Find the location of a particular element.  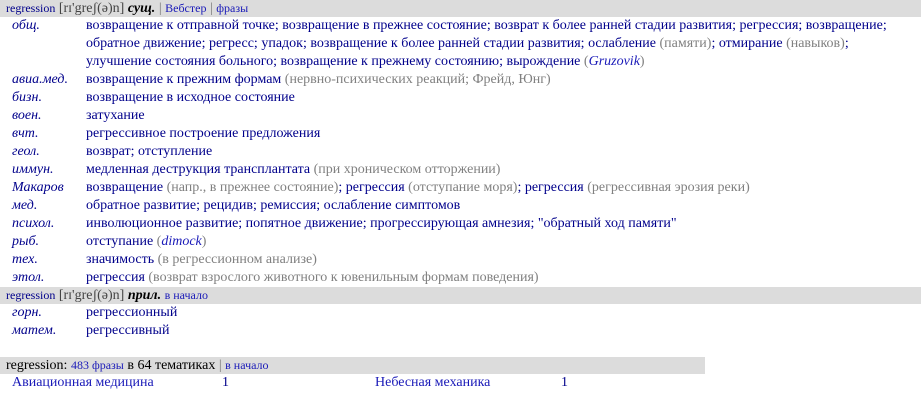

subject-link: тех. is located at coordinates (43, 260).